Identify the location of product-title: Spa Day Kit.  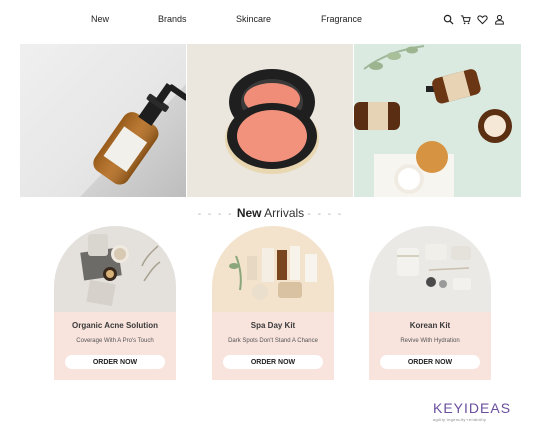
(273, 325).